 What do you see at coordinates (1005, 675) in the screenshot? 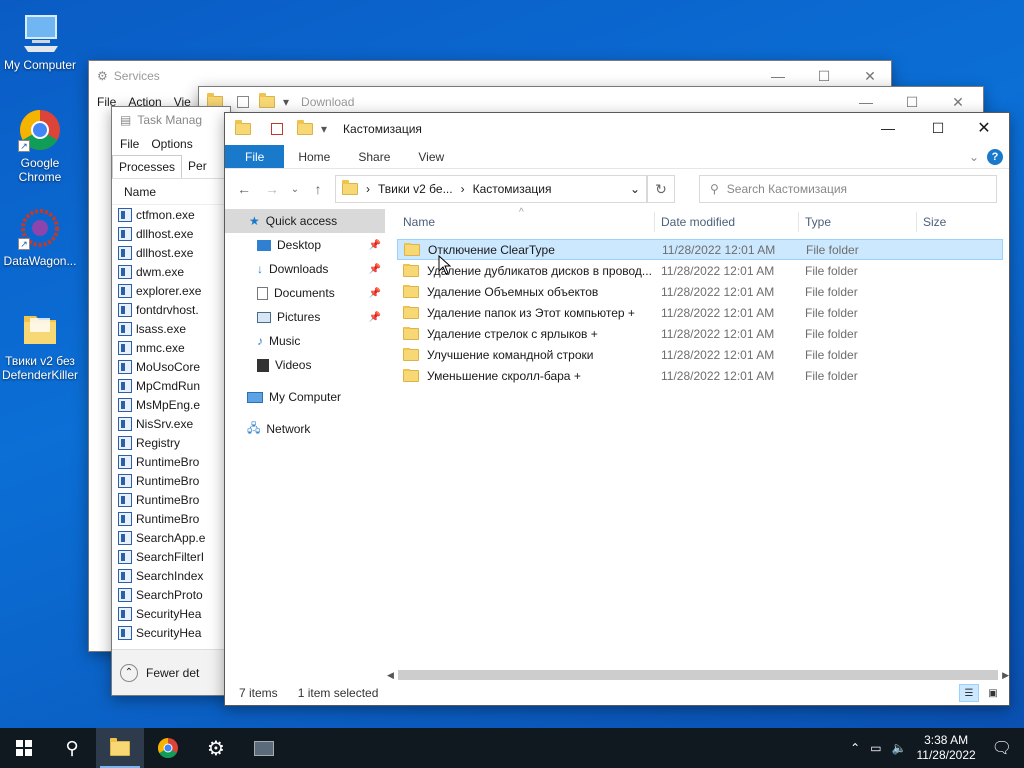
I see `scroll-right-icon: ▶` at bounding box center [1005, 675].